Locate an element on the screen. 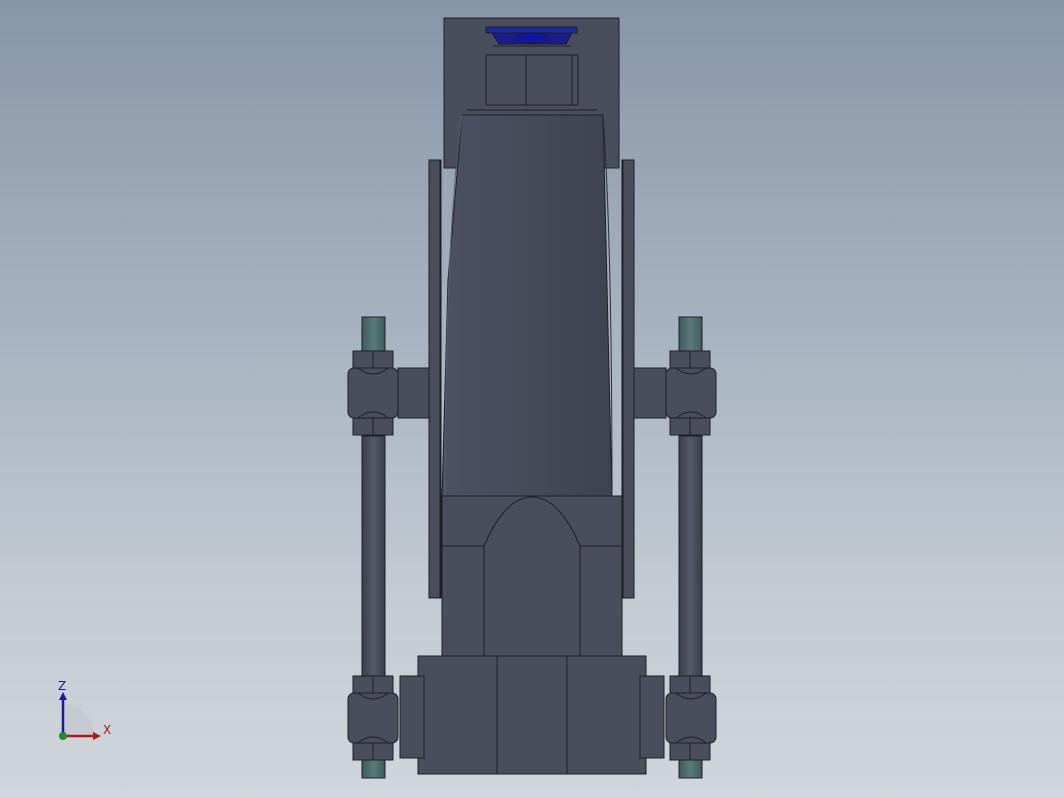 The height and width of the screenshot is (798, 1064). upper-left-clamp is located at coordinates (390, 393).